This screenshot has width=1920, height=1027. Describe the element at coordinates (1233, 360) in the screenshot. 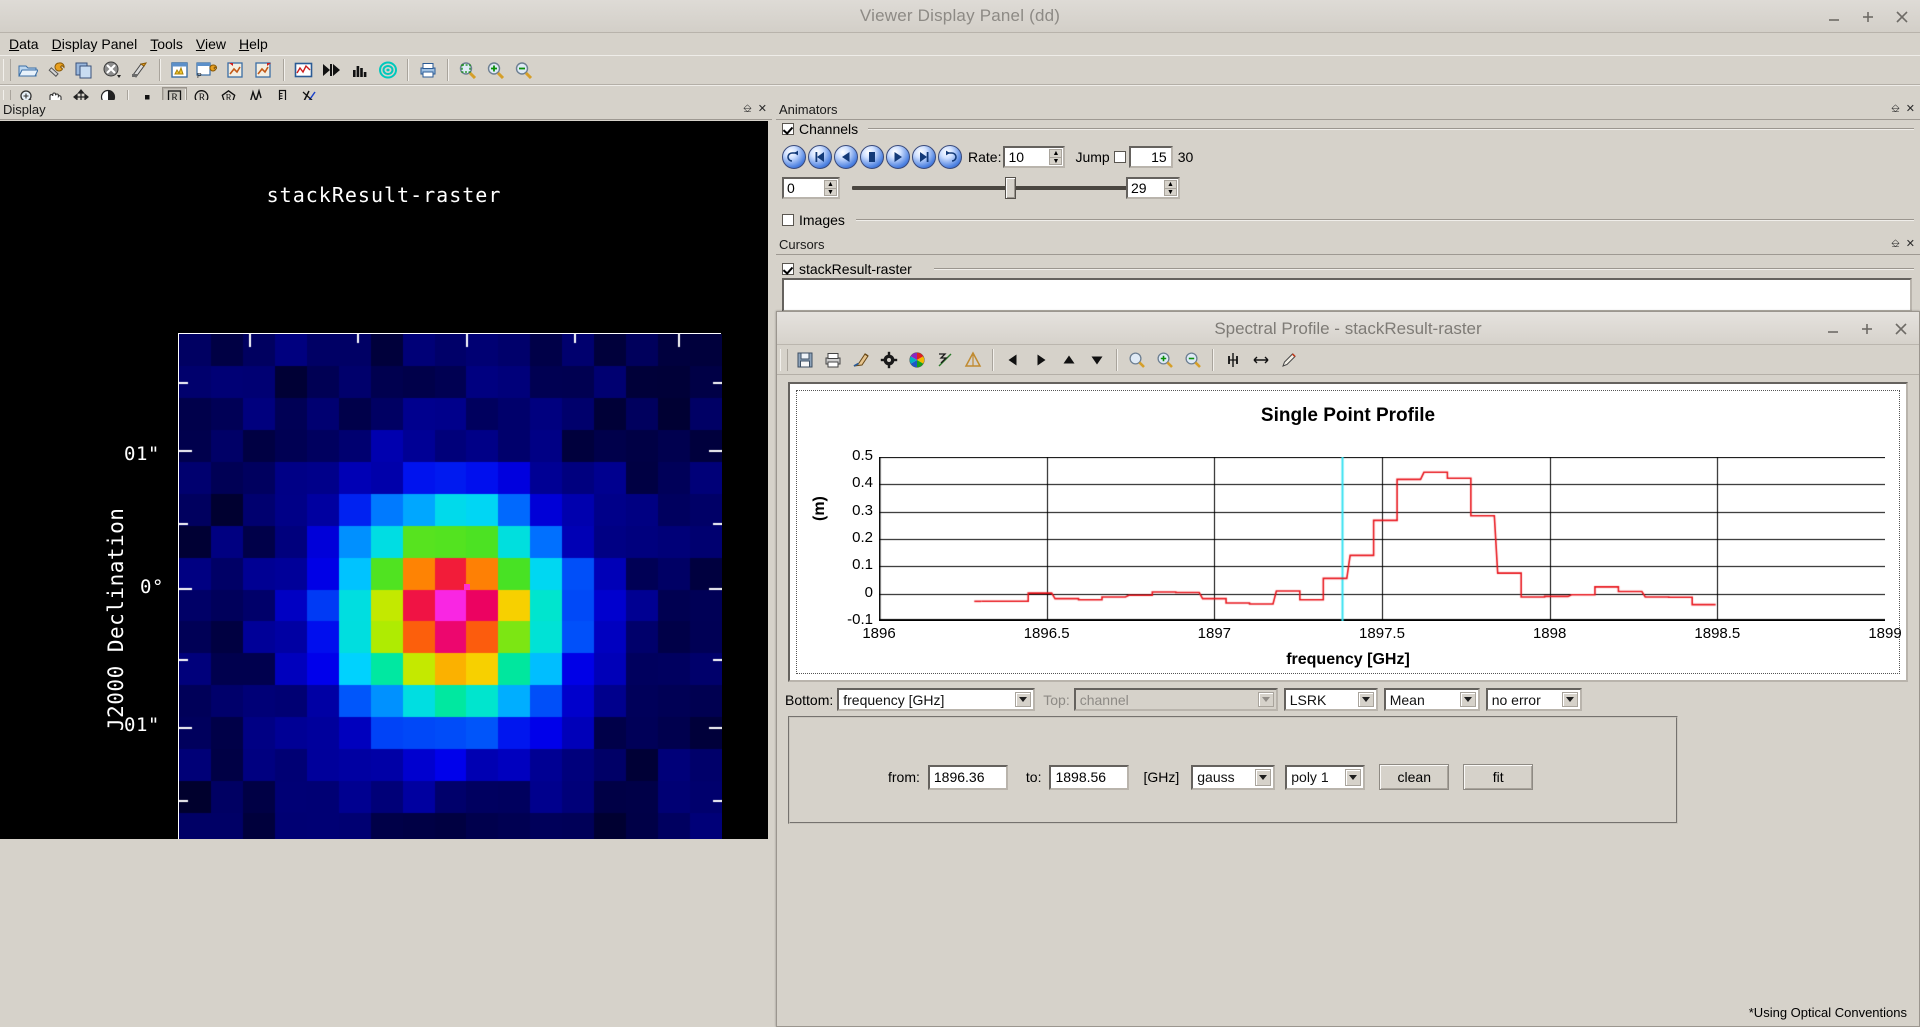

I see `collapse-icon` at that location.